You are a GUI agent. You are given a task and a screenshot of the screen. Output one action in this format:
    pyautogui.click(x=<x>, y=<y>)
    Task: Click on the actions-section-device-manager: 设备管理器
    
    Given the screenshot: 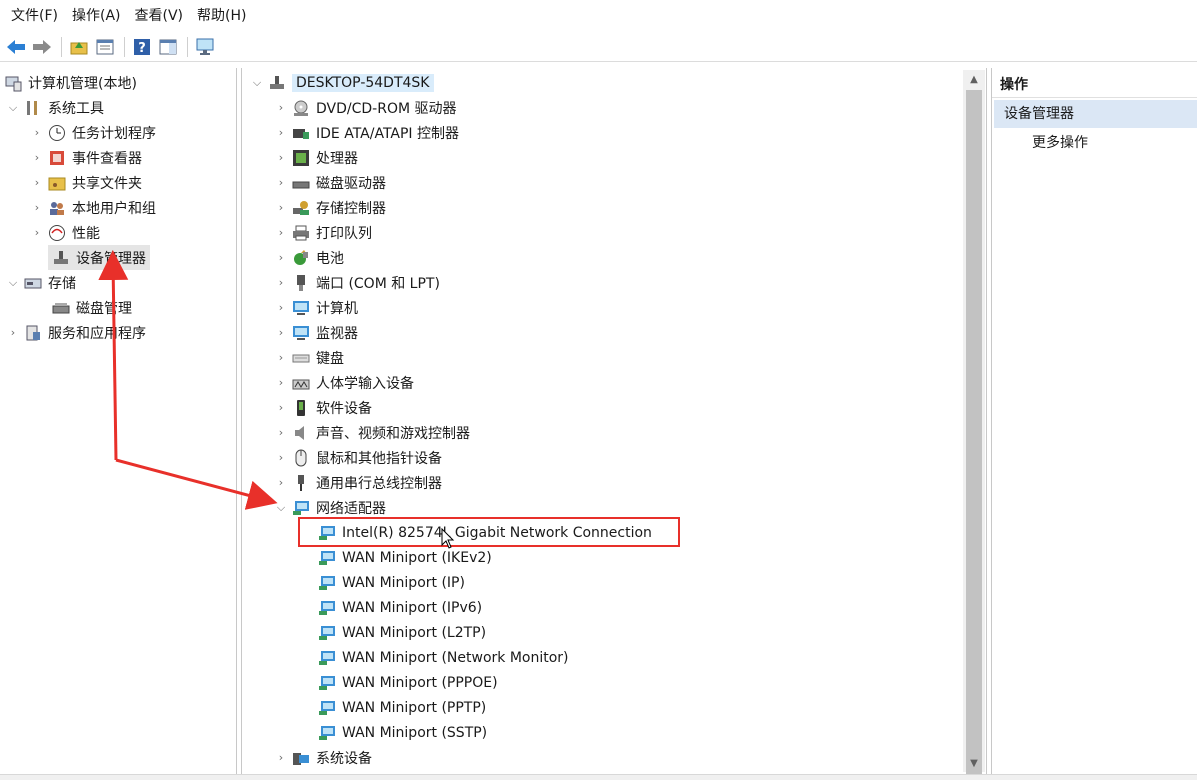 What is the action you would take?
    pyautogui.click(x=1095, y=114)
    